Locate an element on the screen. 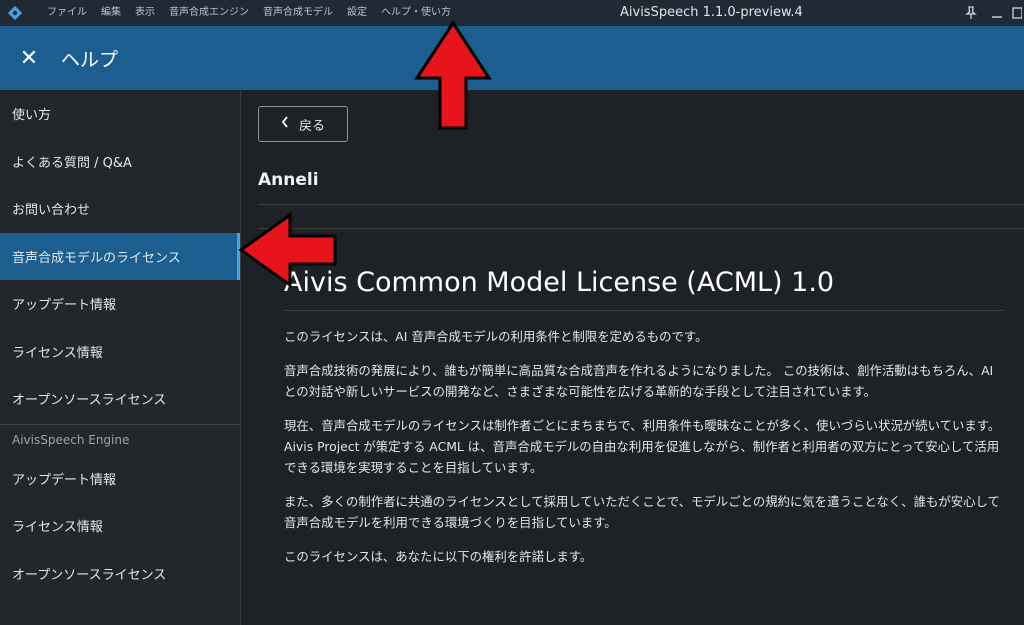 This screenshot has height=625, width=1024. license-title: Aivis Common Model License (ACML) 1.0 is located at coordinates (644, 288).